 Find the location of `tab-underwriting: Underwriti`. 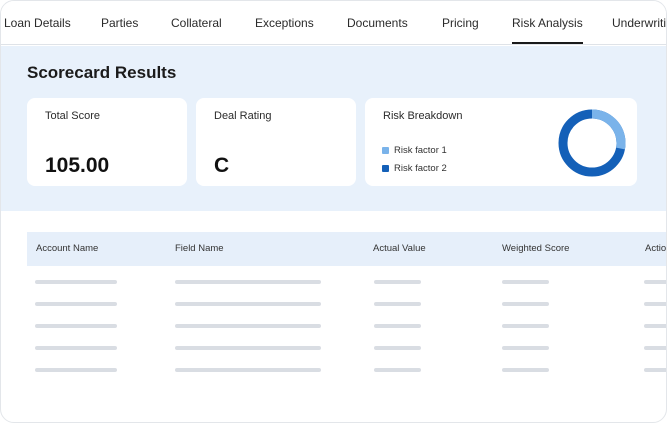

tab-underwriting: Underwriti is located at coordinates (639, 23).